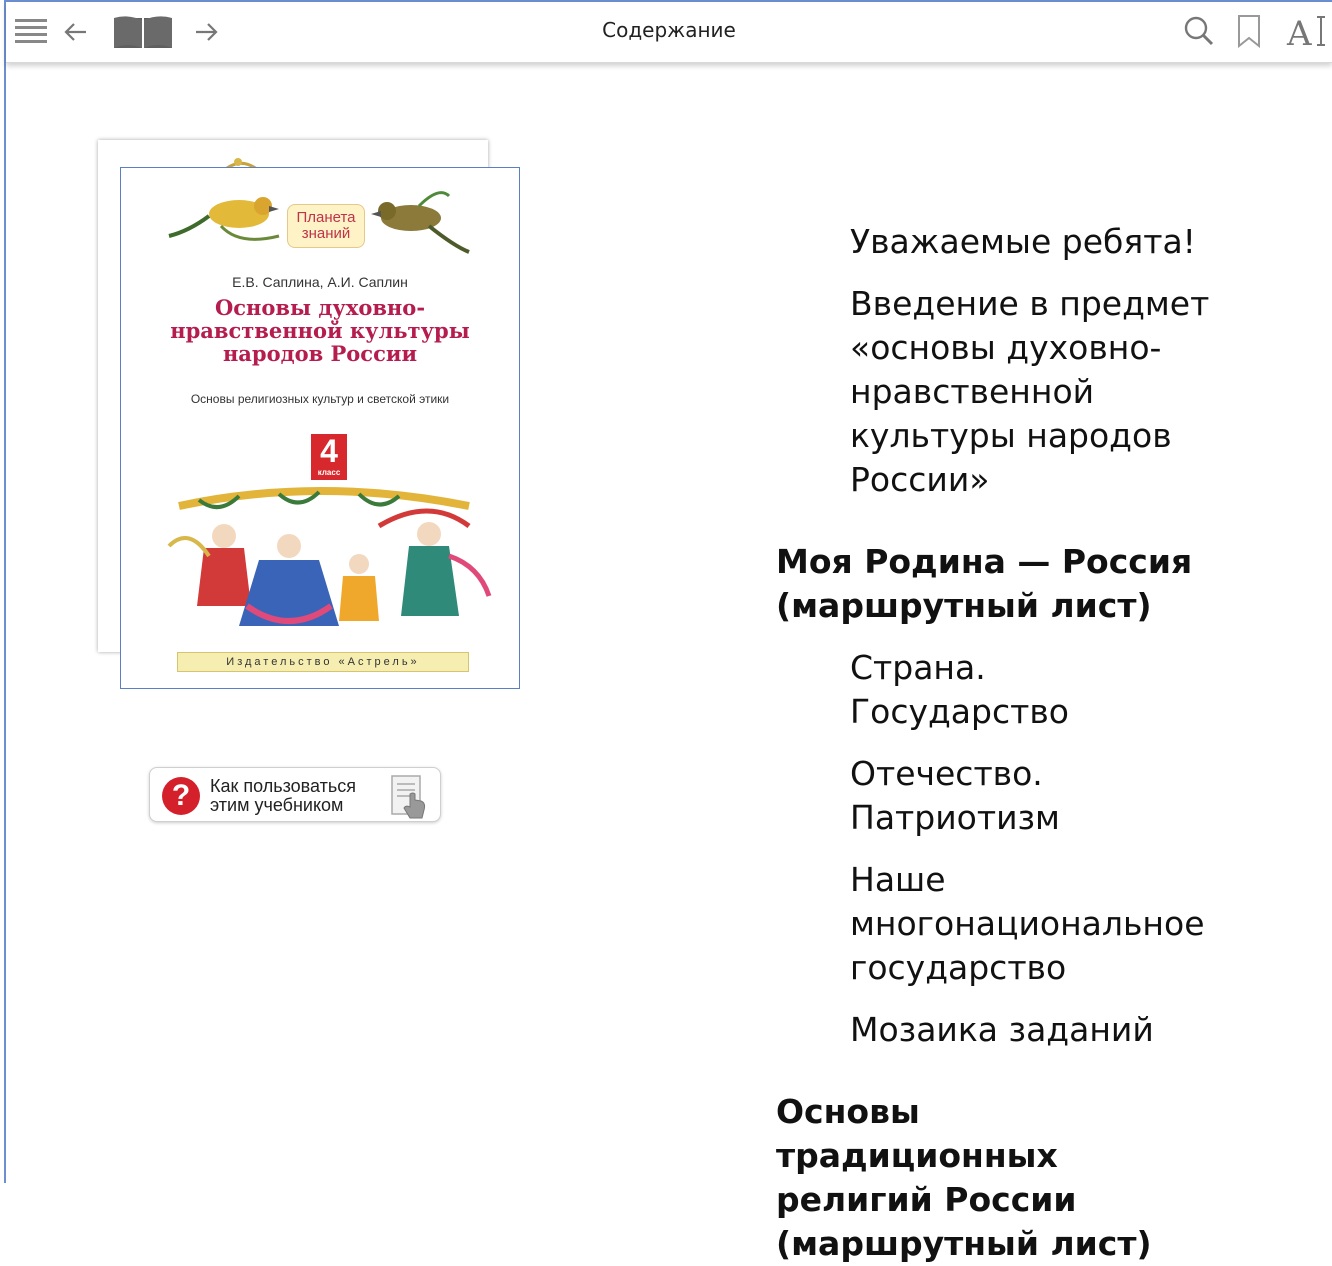  What do you see at coordinates (991, 584) in the screenshot?
I see `toc-section: Моя Родина — Россия (маршрутный лист)` at bounding box center [991, 584].